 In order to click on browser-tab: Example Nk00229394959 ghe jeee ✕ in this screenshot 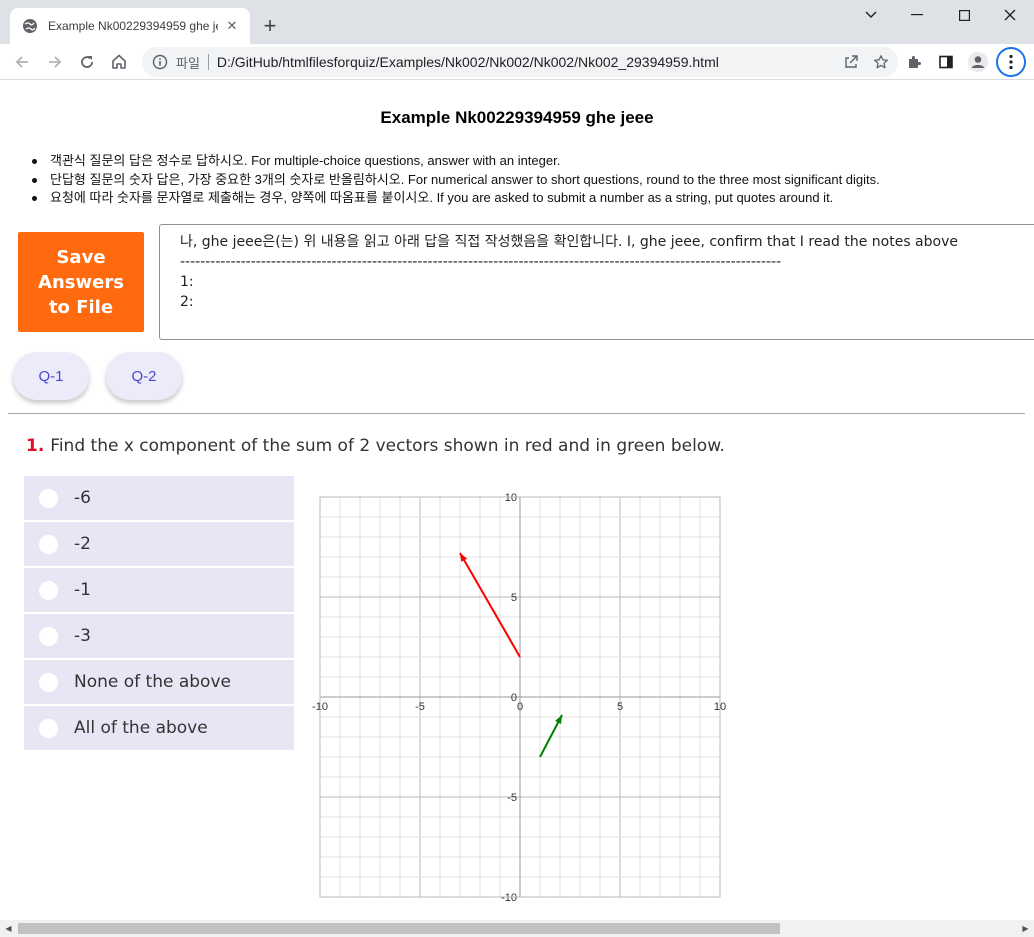, I will do `click(130, 26)`.